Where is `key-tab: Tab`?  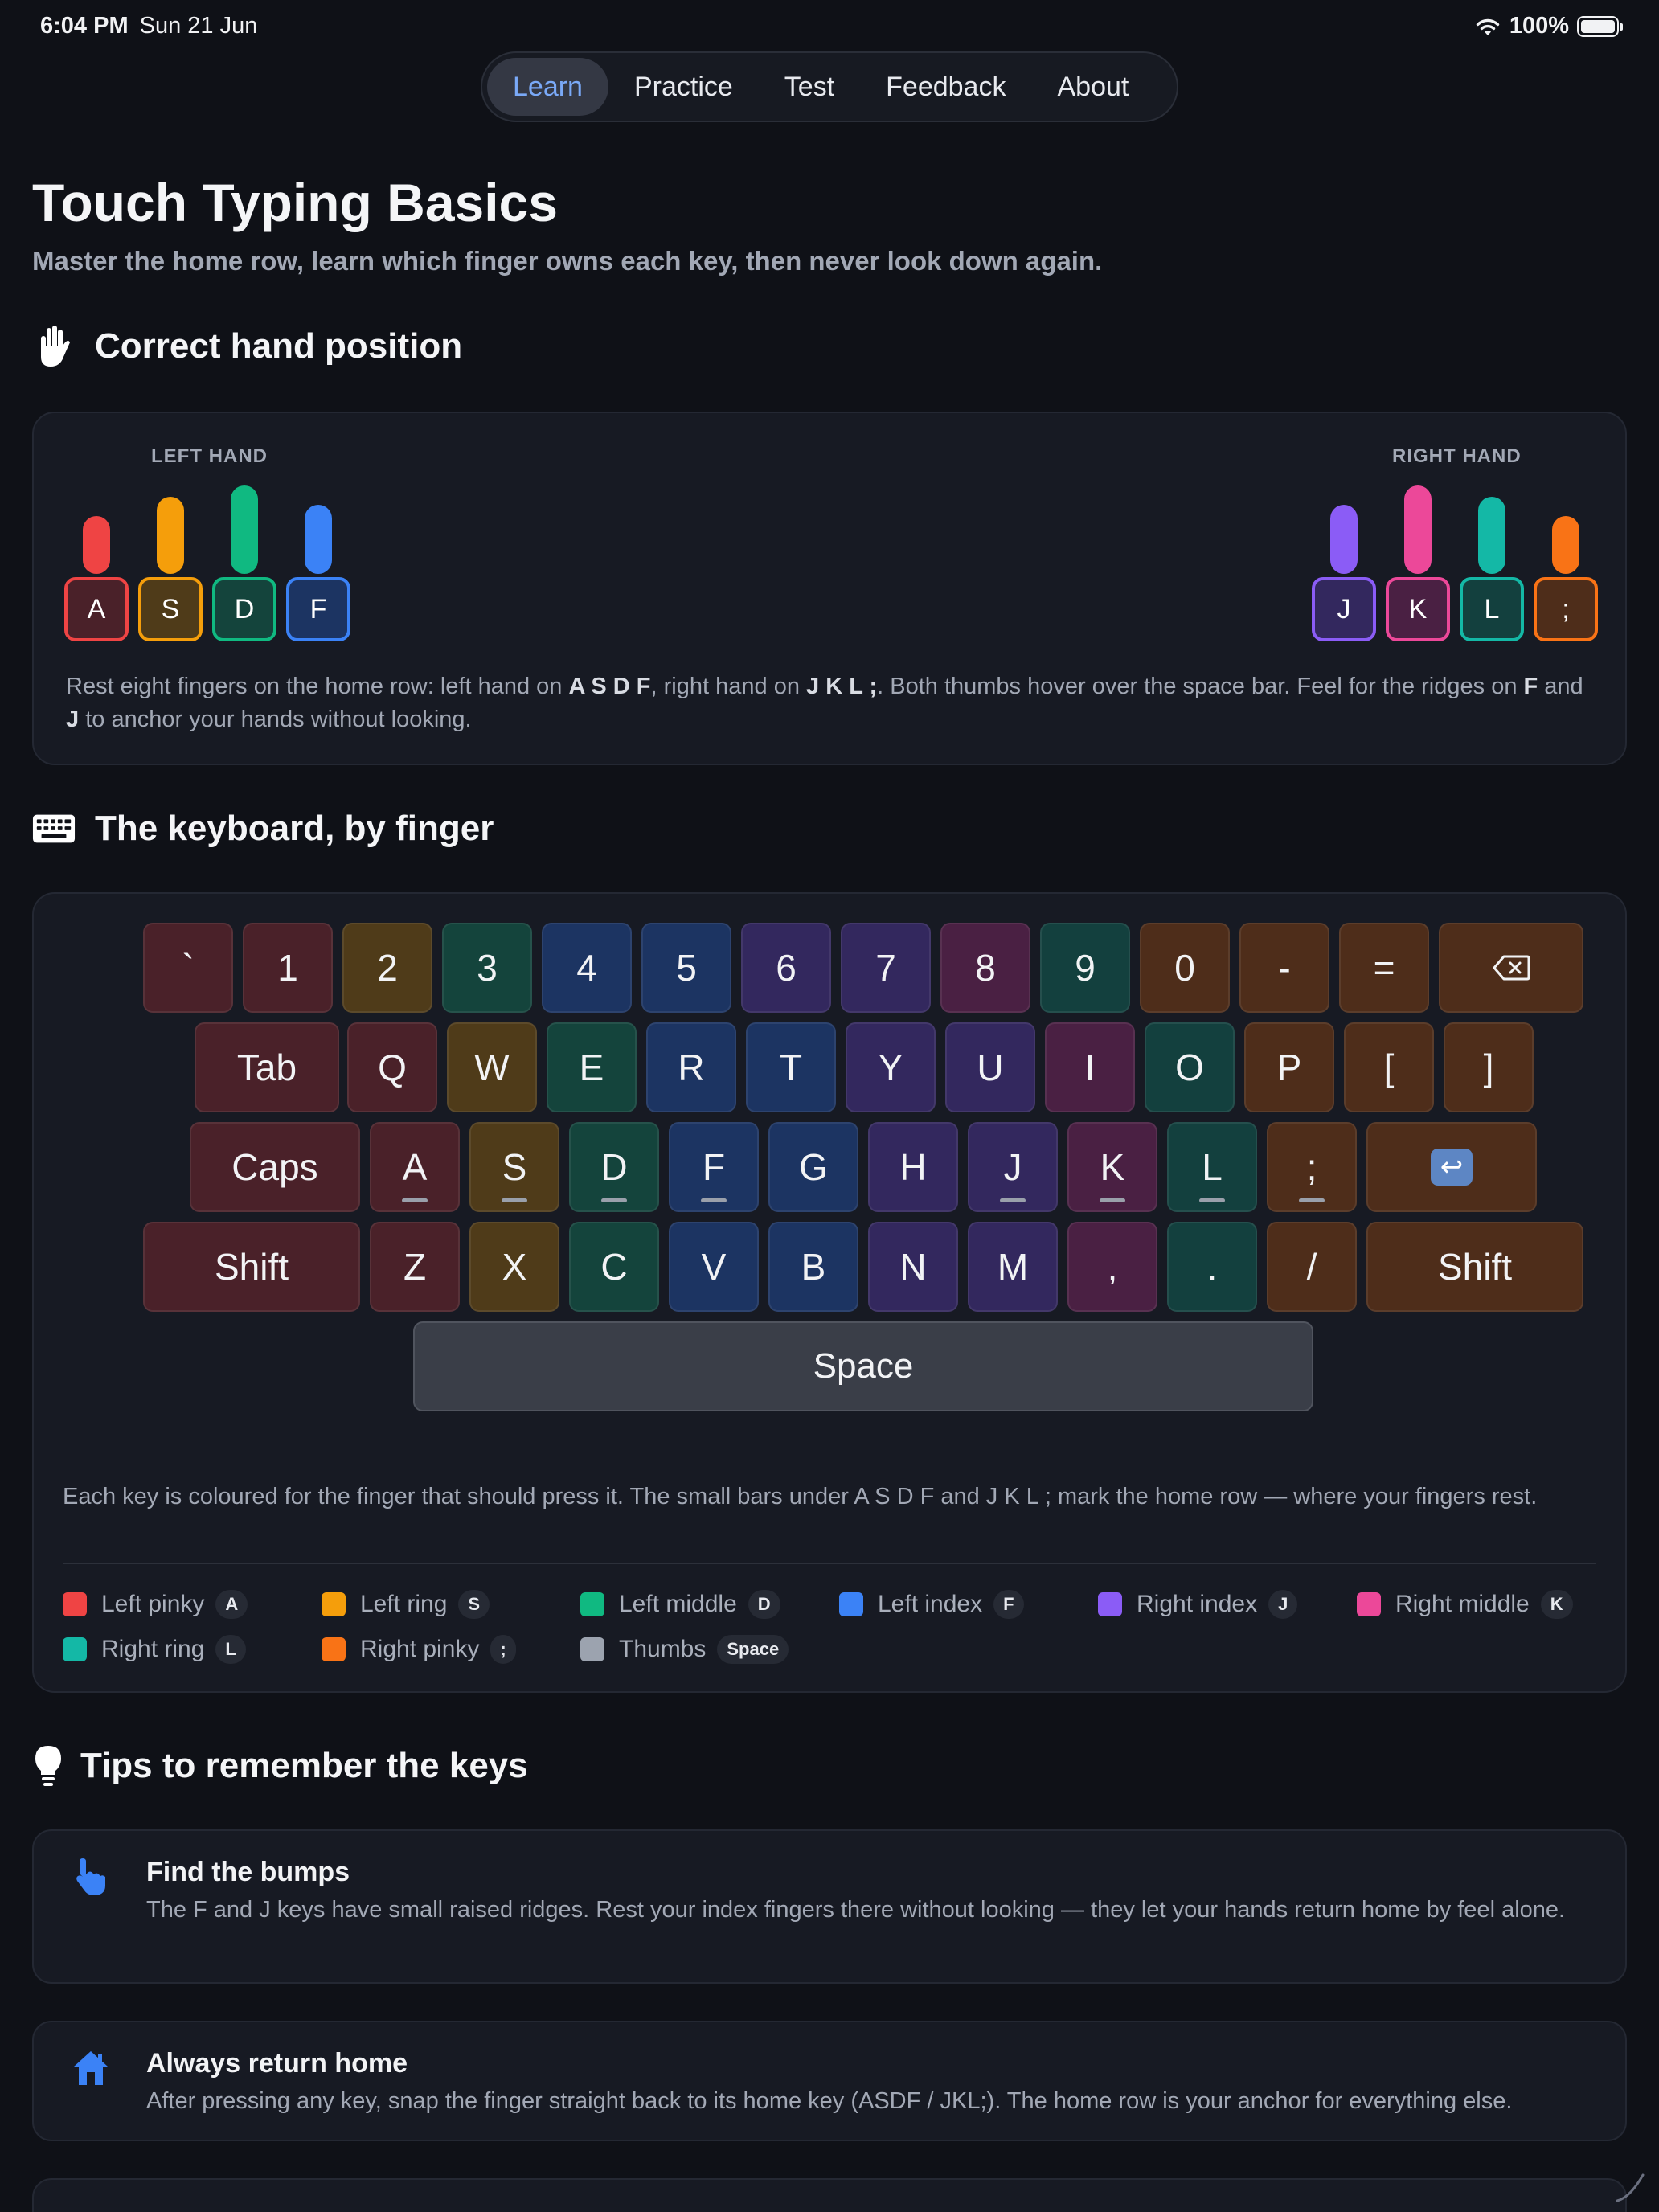
key-tab: Tab is located at coordinates (267, 1067).